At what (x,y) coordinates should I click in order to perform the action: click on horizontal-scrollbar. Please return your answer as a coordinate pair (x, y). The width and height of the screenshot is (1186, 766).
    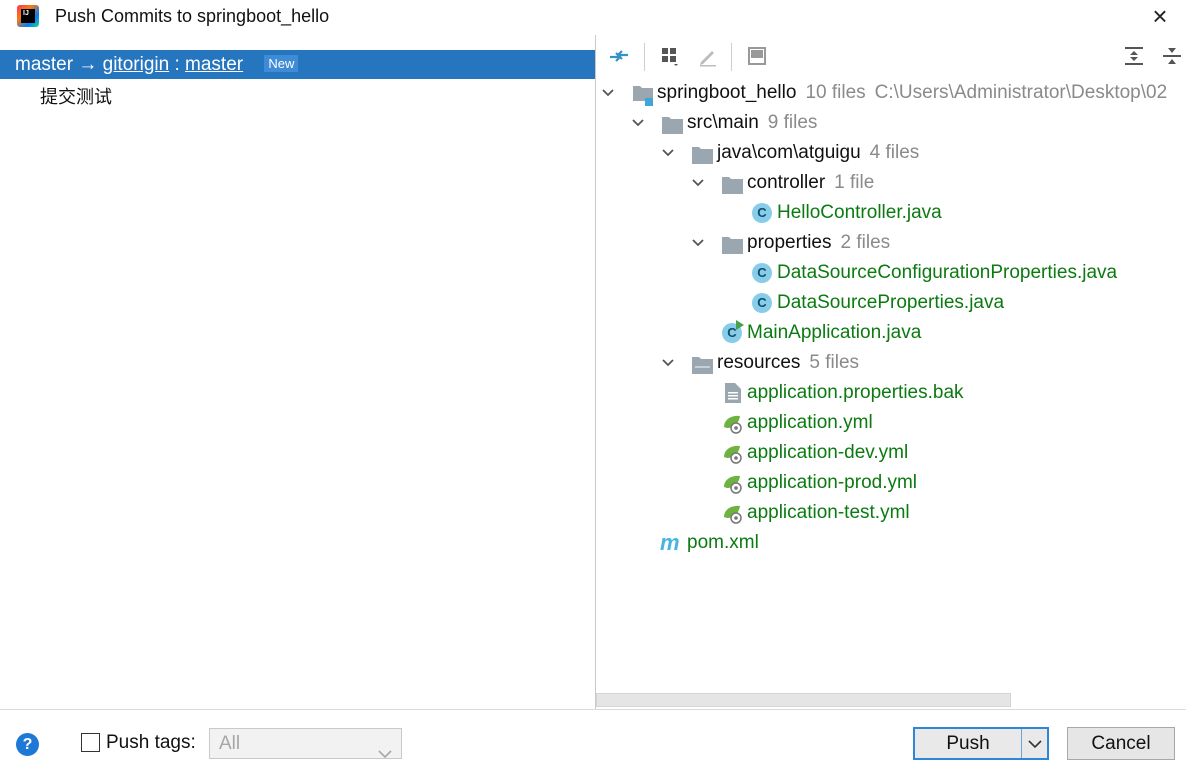
    Looking at the image, I should click on (803, 700).